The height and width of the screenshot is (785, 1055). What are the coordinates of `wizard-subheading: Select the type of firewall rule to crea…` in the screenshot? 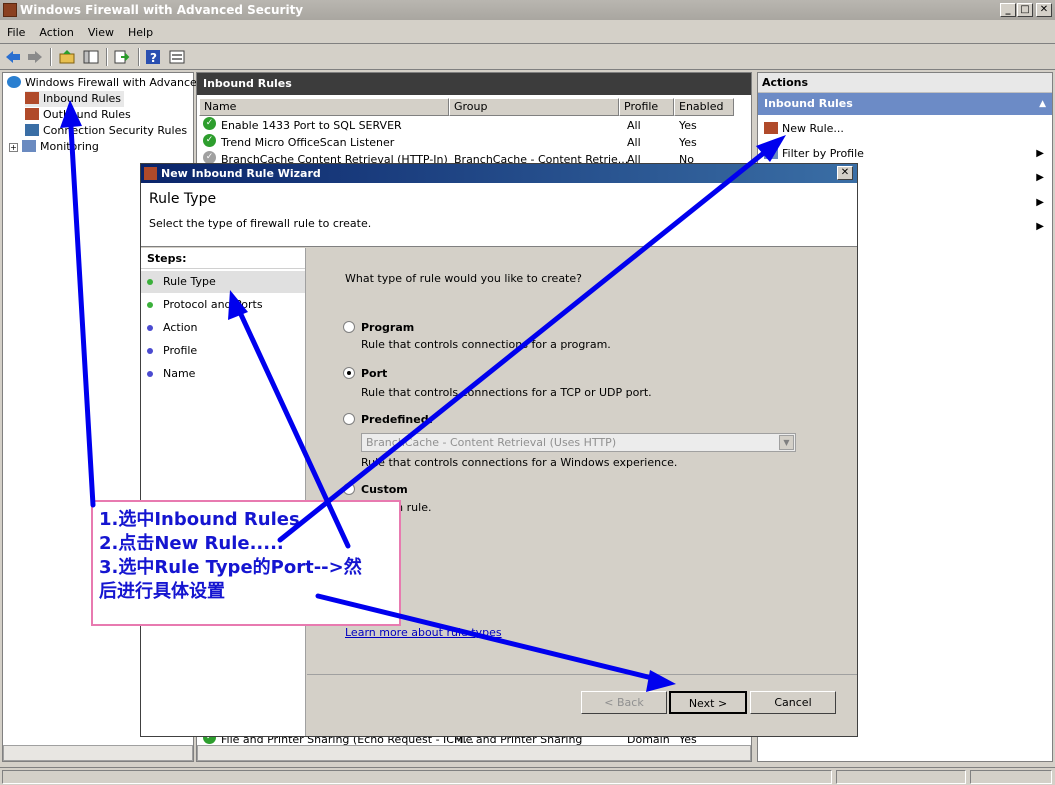 It's located at (260, 223).